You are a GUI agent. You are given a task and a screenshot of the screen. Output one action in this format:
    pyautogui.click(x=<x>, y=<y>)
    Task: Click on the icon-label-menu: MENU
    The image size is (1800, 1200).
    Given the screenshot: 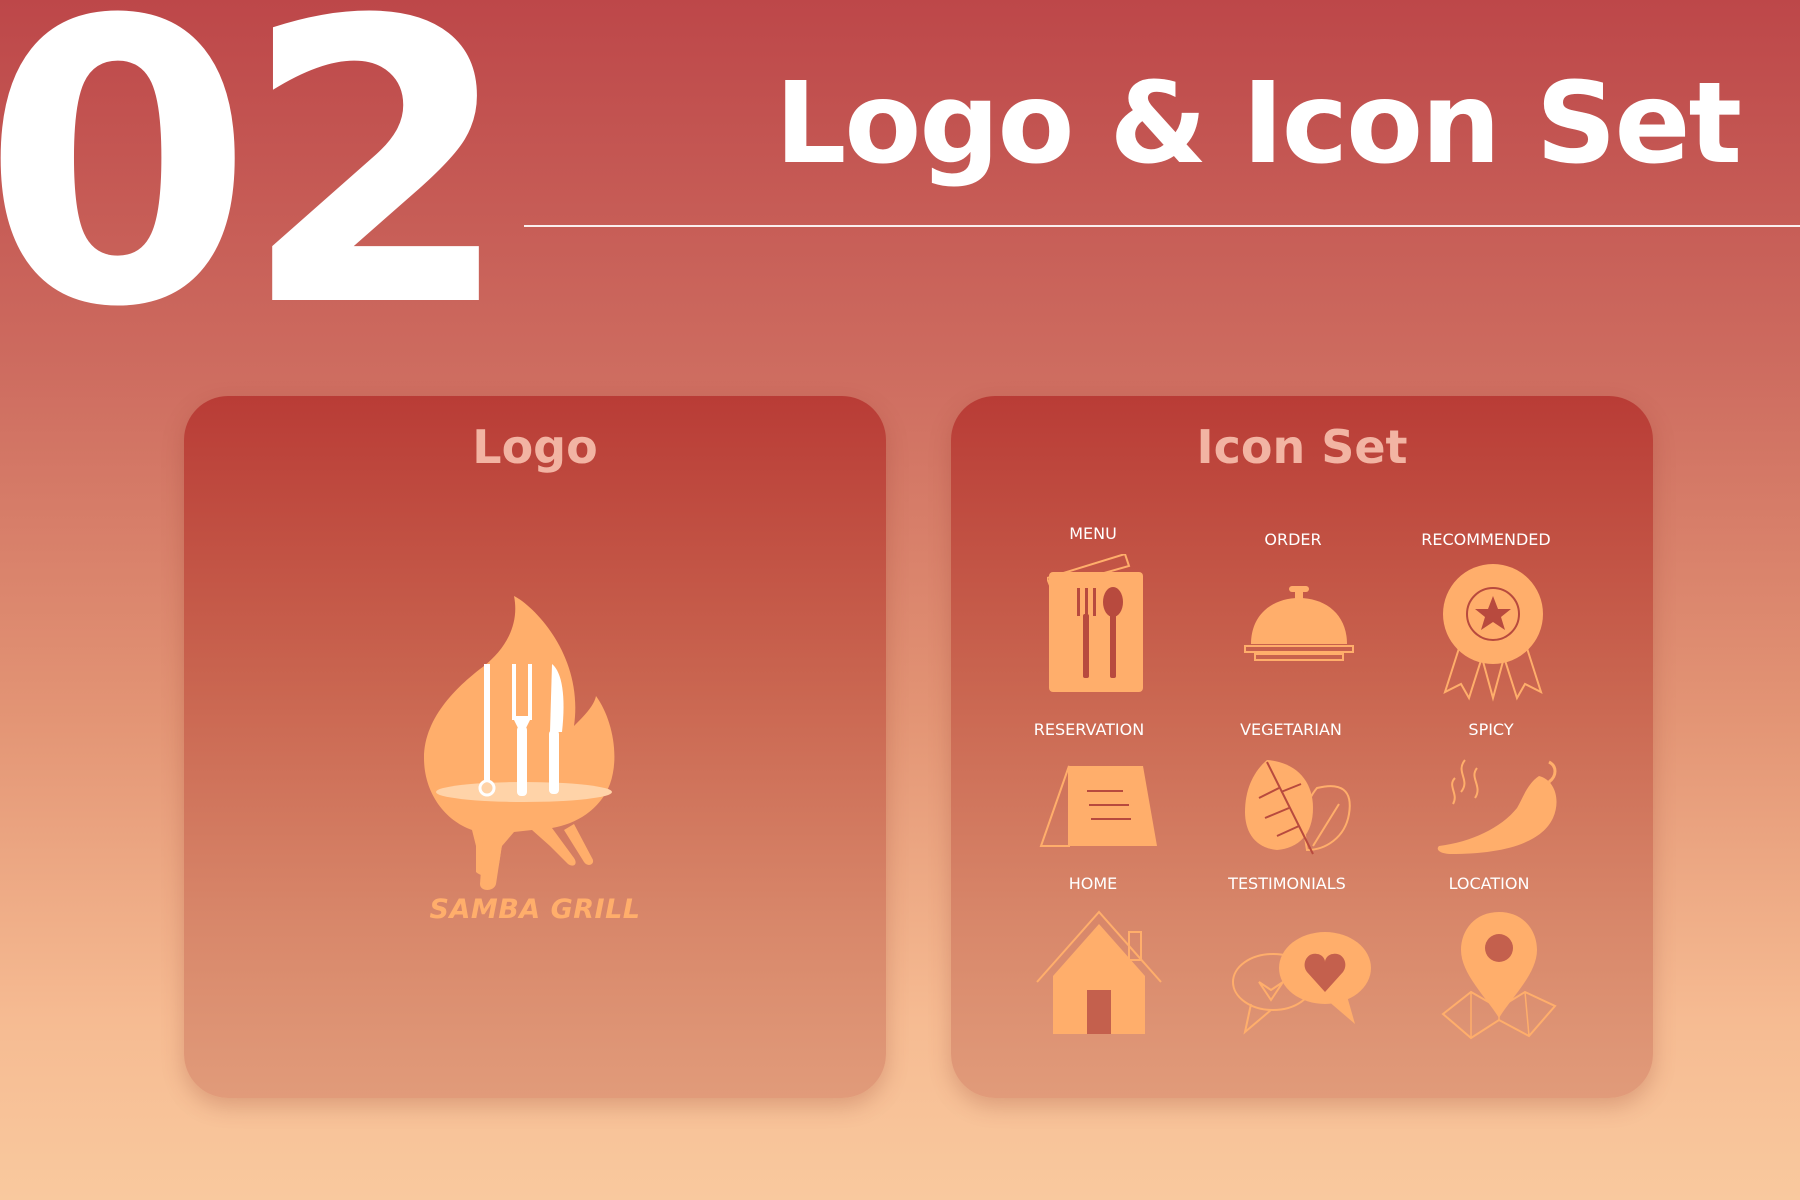 What is the action you would take?
    pyautogui.click(x=1093, y=533)
    